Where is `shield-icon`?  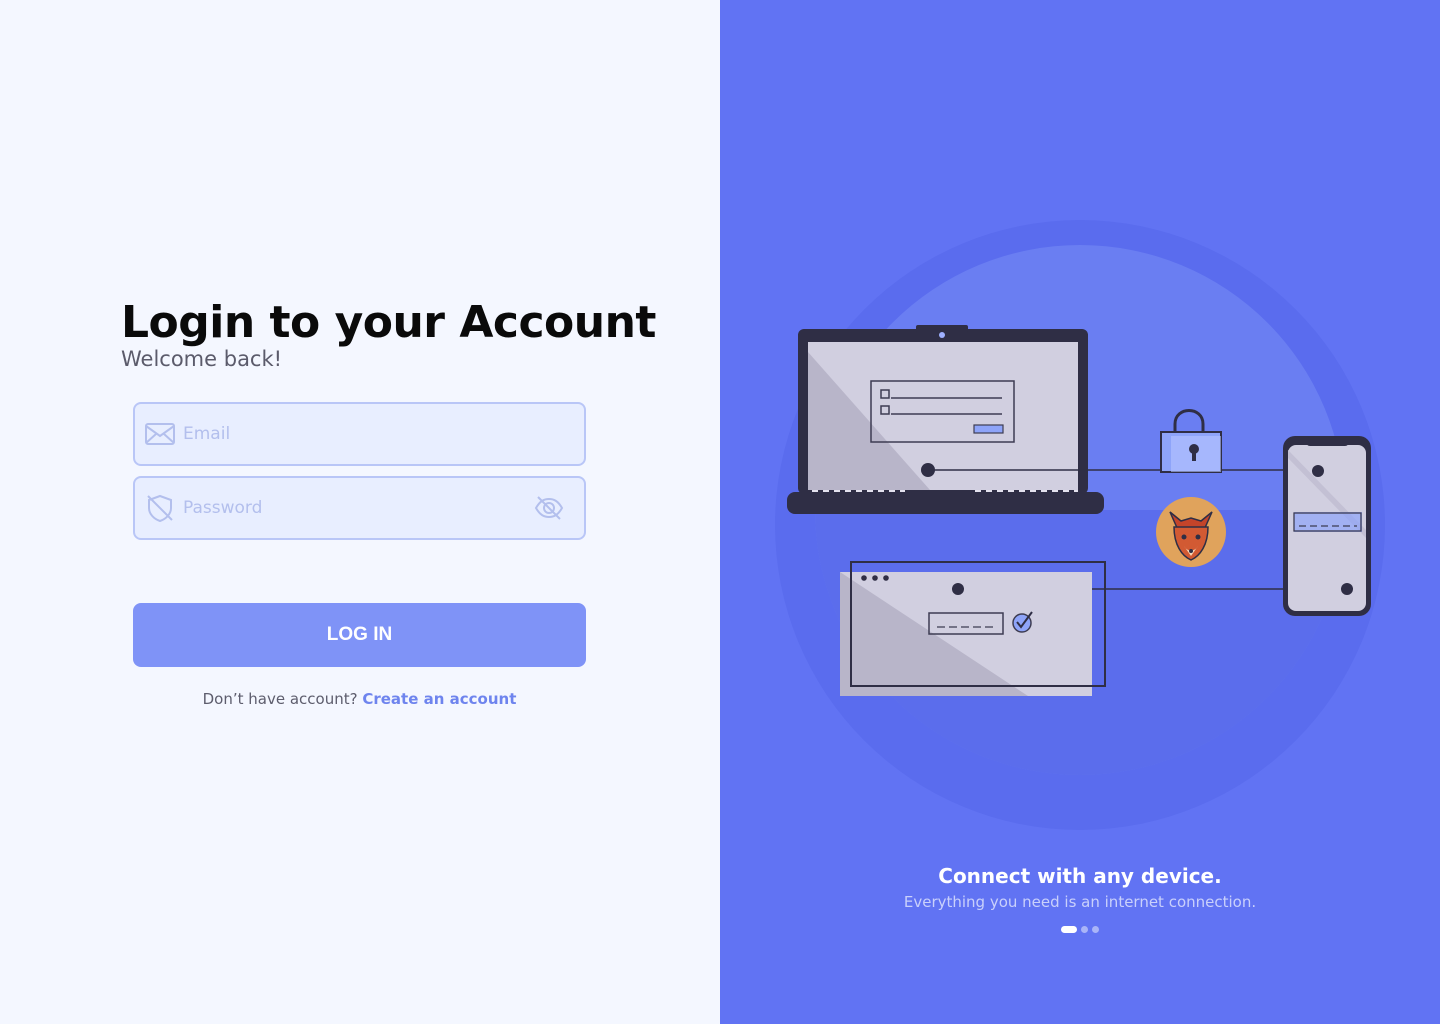 shield-icon is located at coordinates (160, 508).